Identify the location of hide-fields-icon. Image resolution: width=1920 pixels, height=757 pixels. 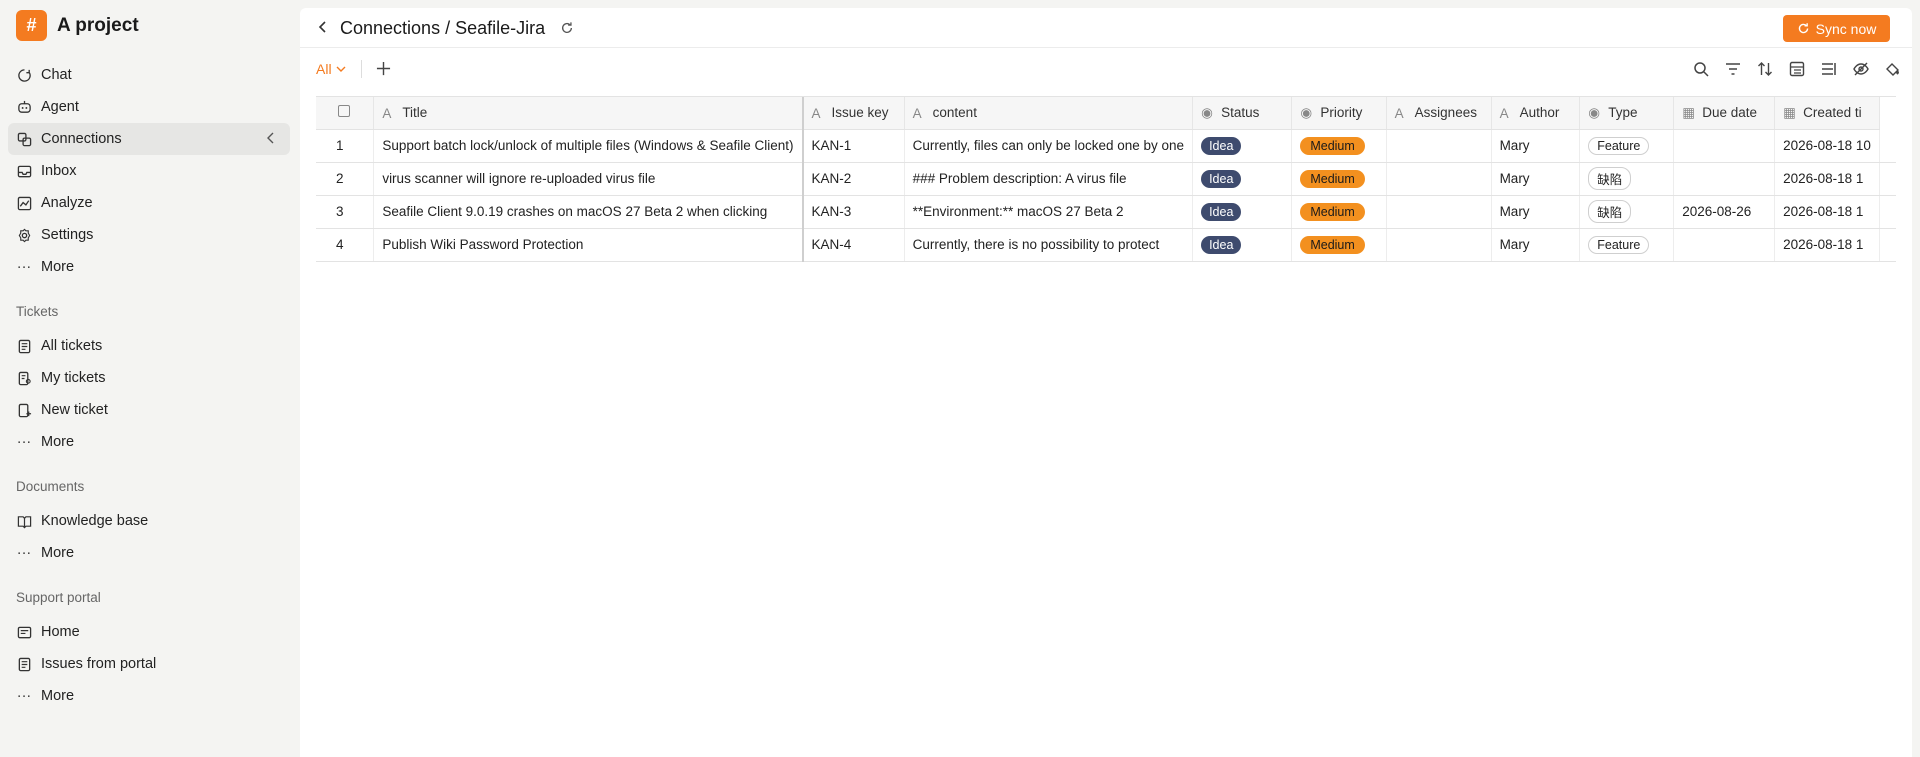
(1861, 69).